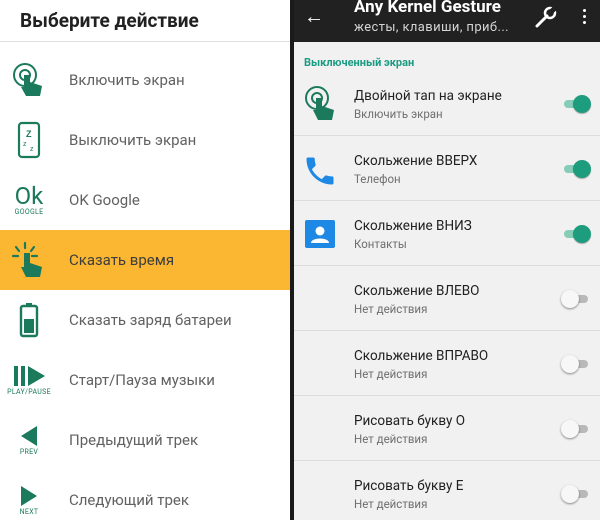 This screenshot has width=600, height=520. I want to click on action-item-prev-track: PREV Предыдущий трек, so click(145, 440).